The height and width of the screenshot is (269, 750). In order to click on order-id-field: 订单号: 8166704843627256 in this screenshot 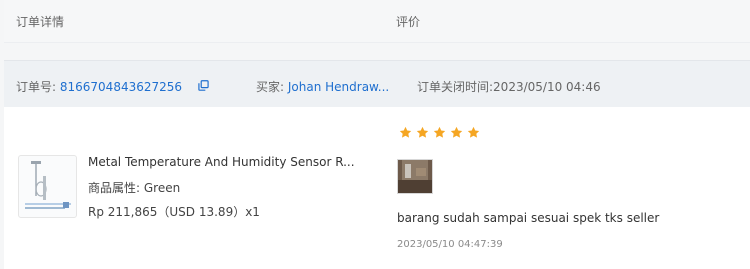, I will do `click(99, 86)`.